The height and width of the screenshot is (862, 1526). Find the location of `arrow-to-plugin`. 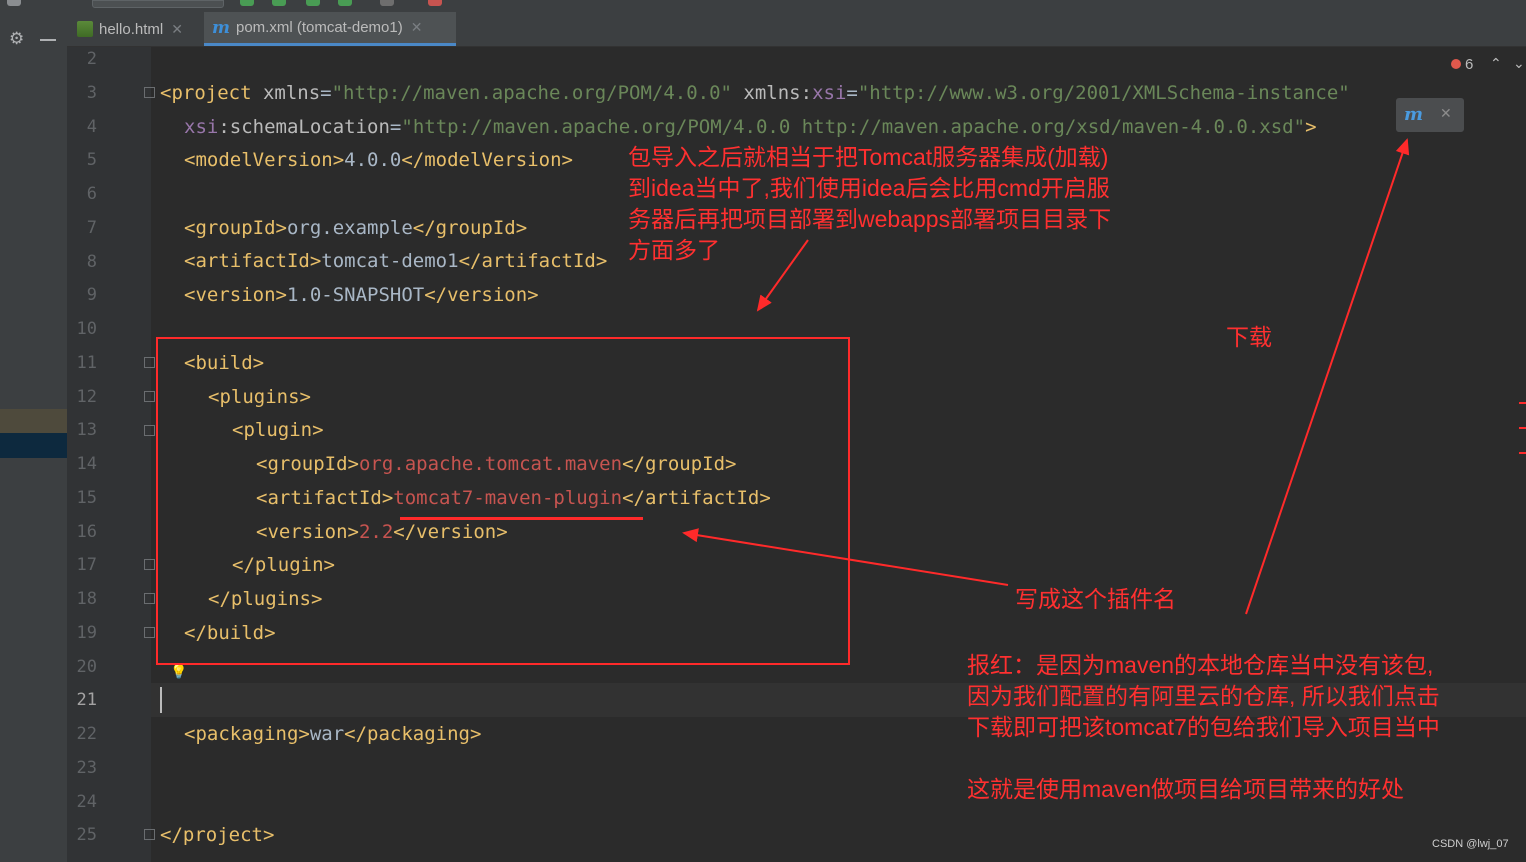

arrow-to-plugin is located at coordinates (845, 557).